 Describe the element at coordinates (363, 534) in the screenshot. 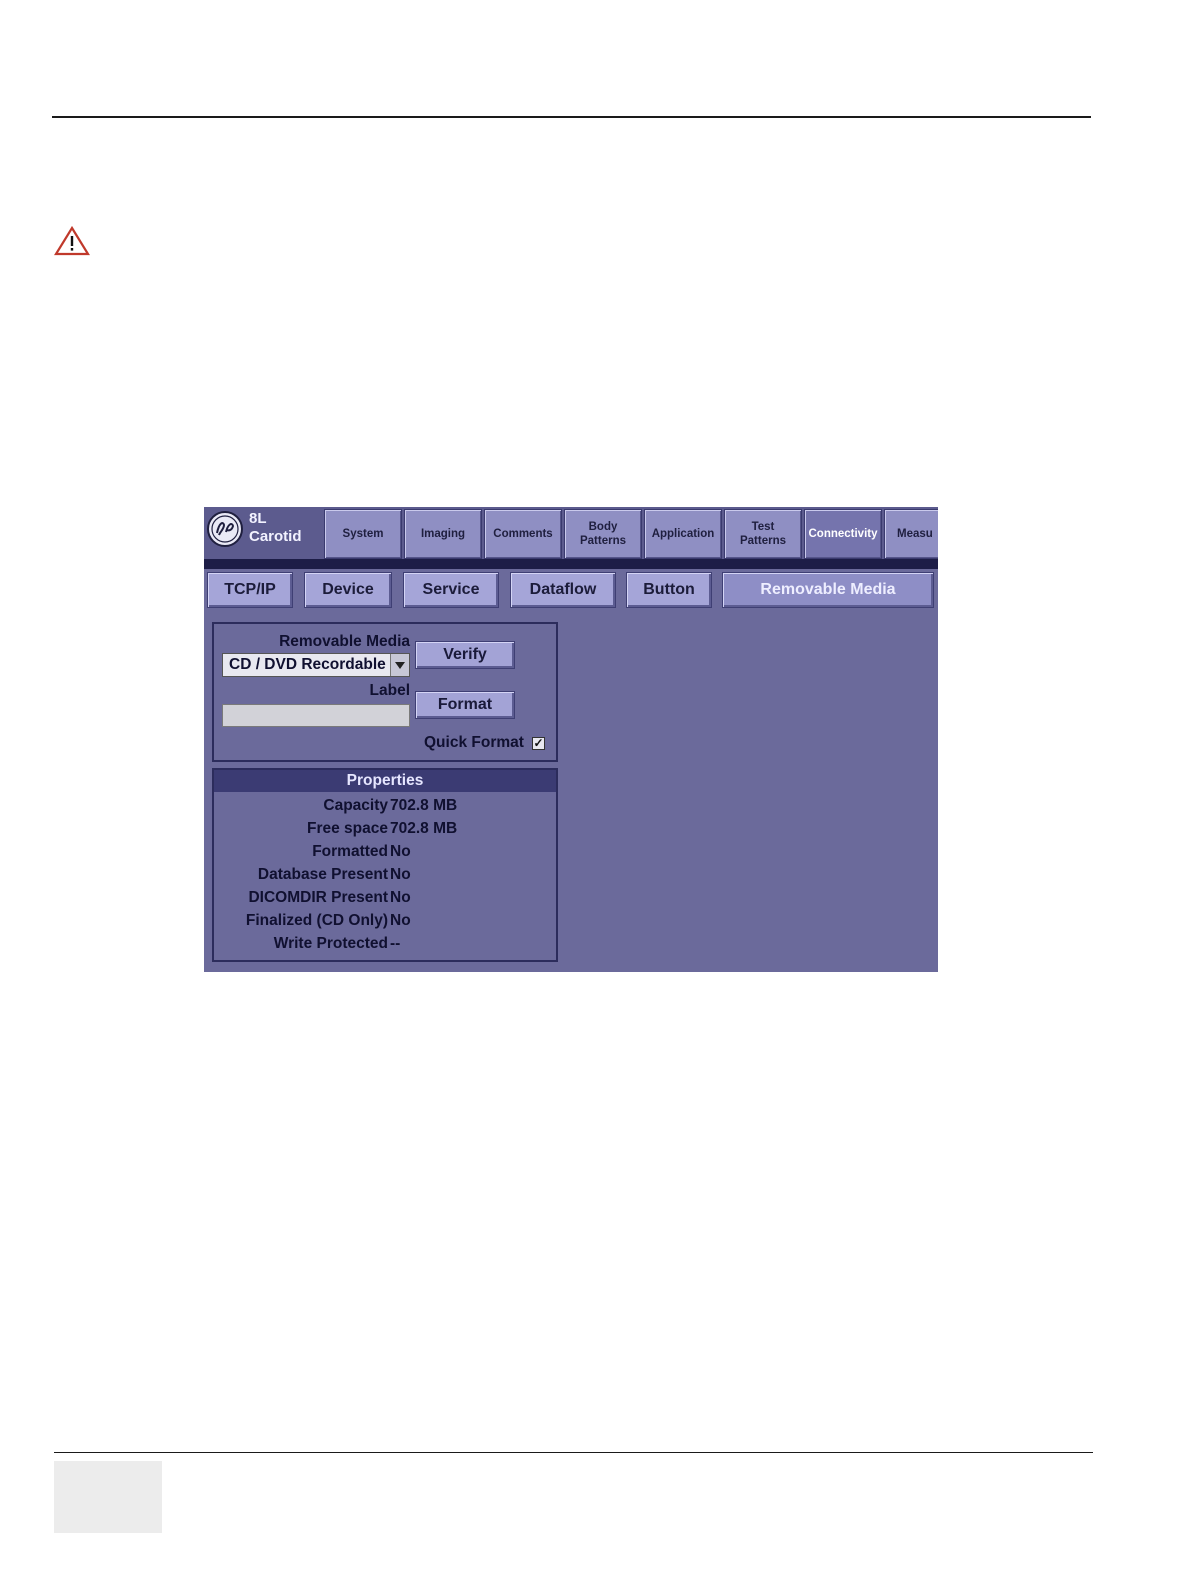

I see `tab-system: System` at that location.